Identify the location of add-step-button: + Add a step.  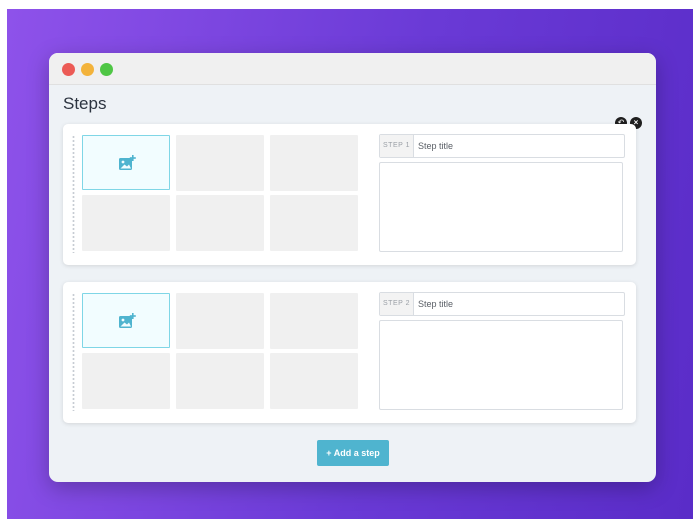
(353, 453).